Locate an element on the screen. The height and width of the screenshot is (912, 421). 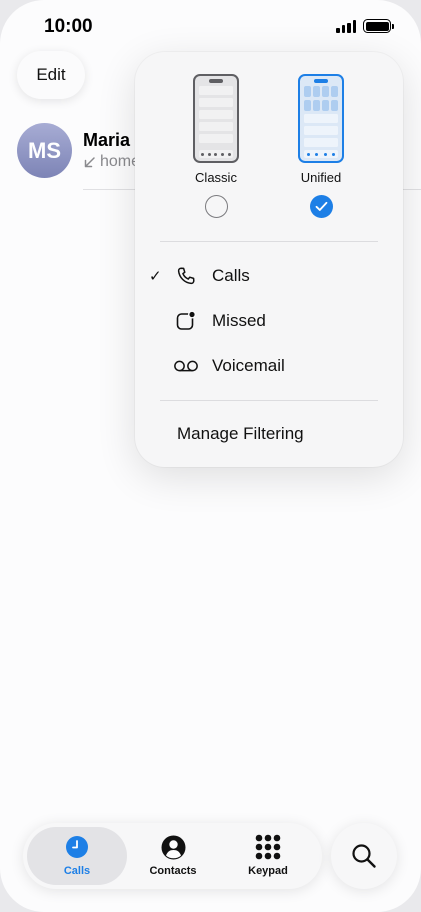
classic-phone-icon is located at coordinates (216, 118).